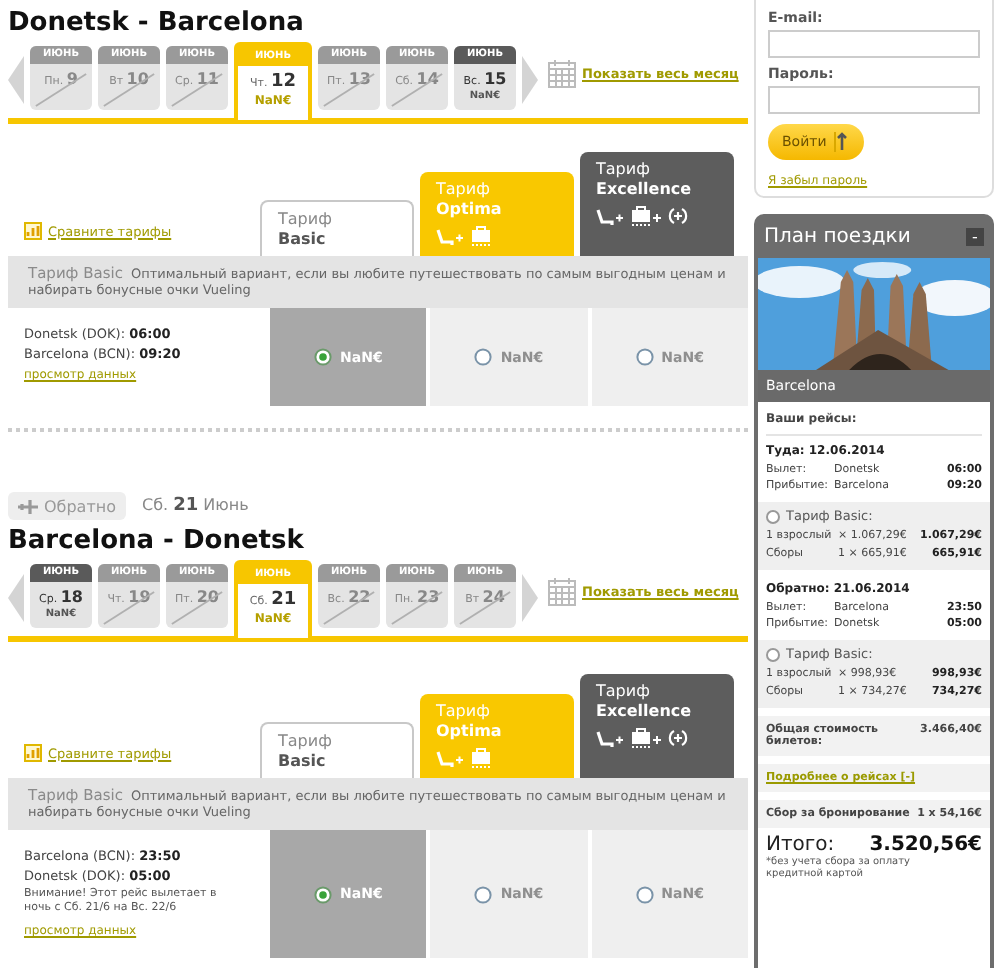 This screenshot has height=968, width=1000. I want to click on return-date: Сб. 21 Июнь, so click(195, 506).